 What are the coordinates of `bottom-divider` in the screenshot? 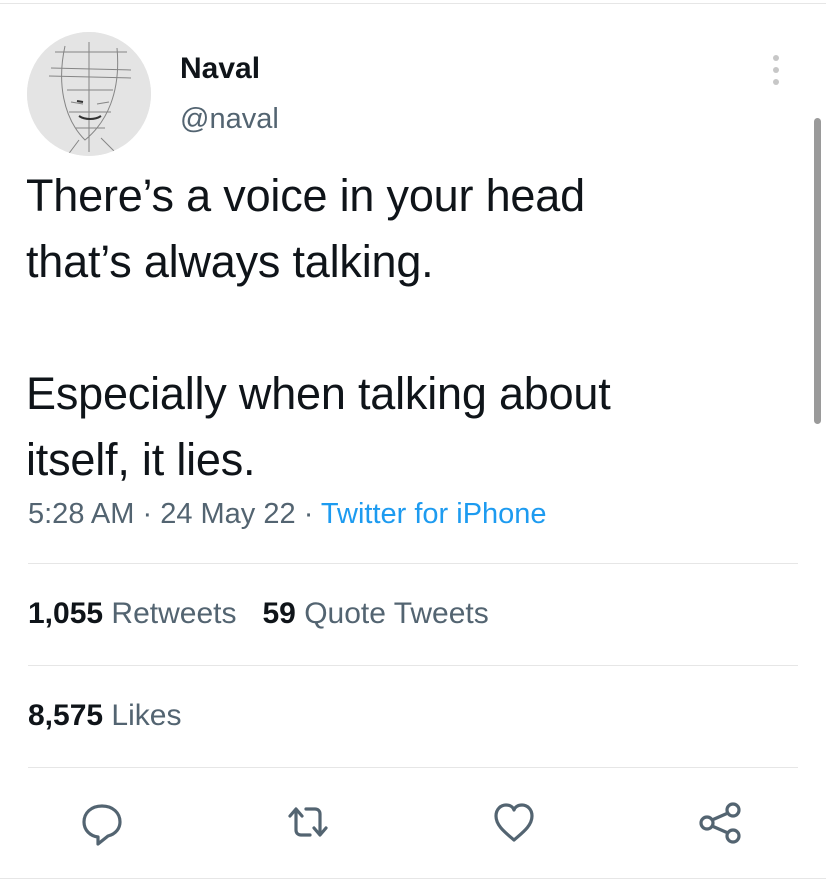 It's located at (413, 878).